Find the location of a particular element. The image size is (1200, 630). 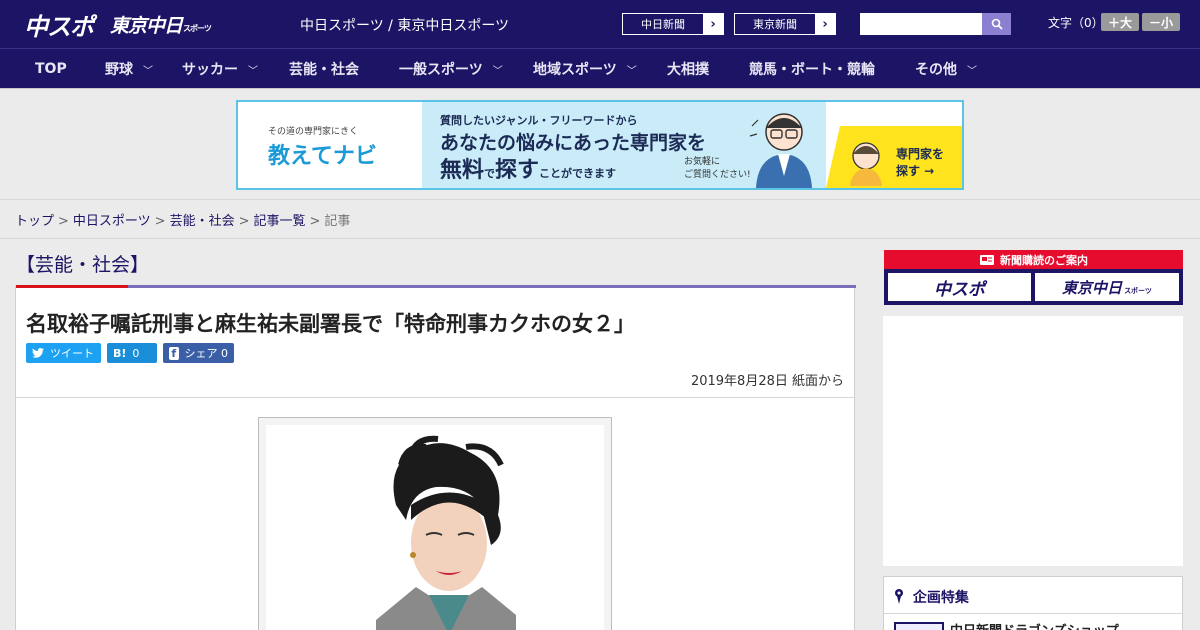

banner-line3: 無料で探すことができます is located at coordinates (528, 168).